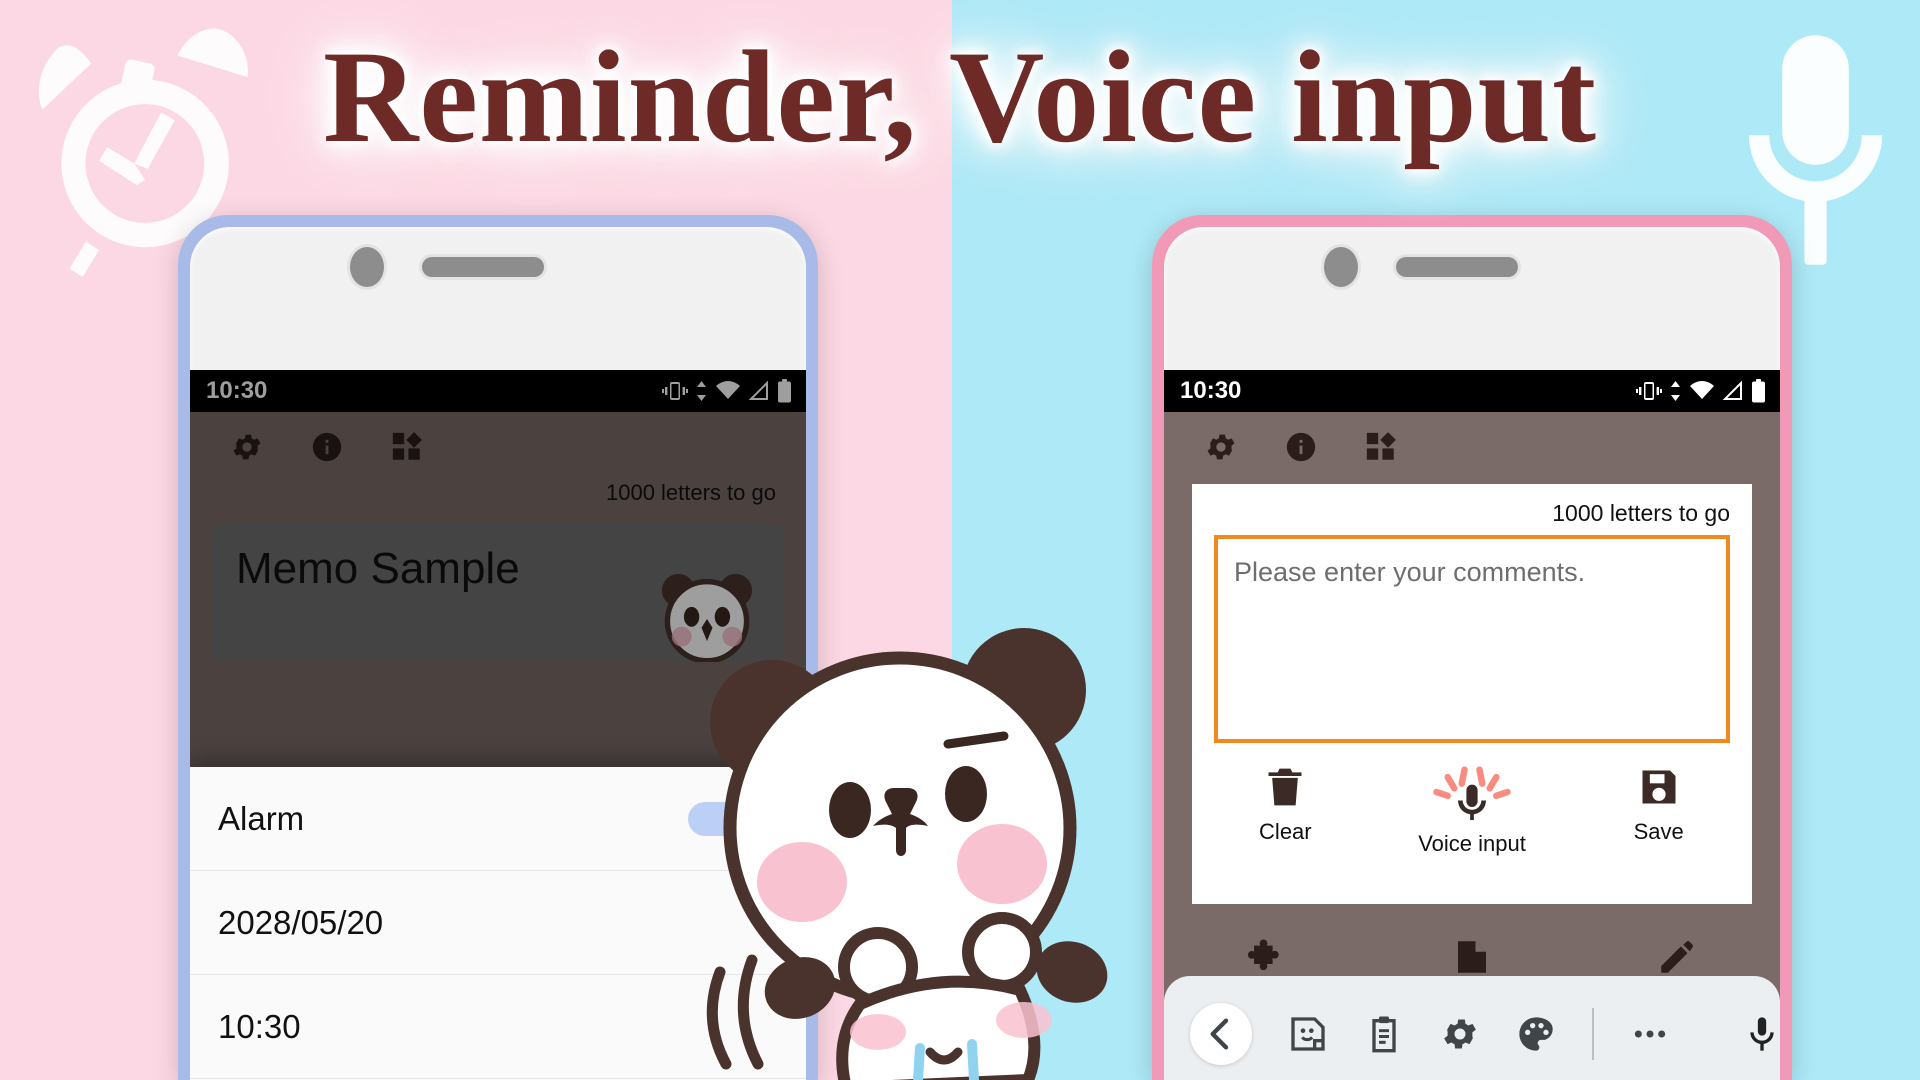  Describe the element at coordinates (1649, 391) in the screenshot. I see `vibrate-icon` at that location.